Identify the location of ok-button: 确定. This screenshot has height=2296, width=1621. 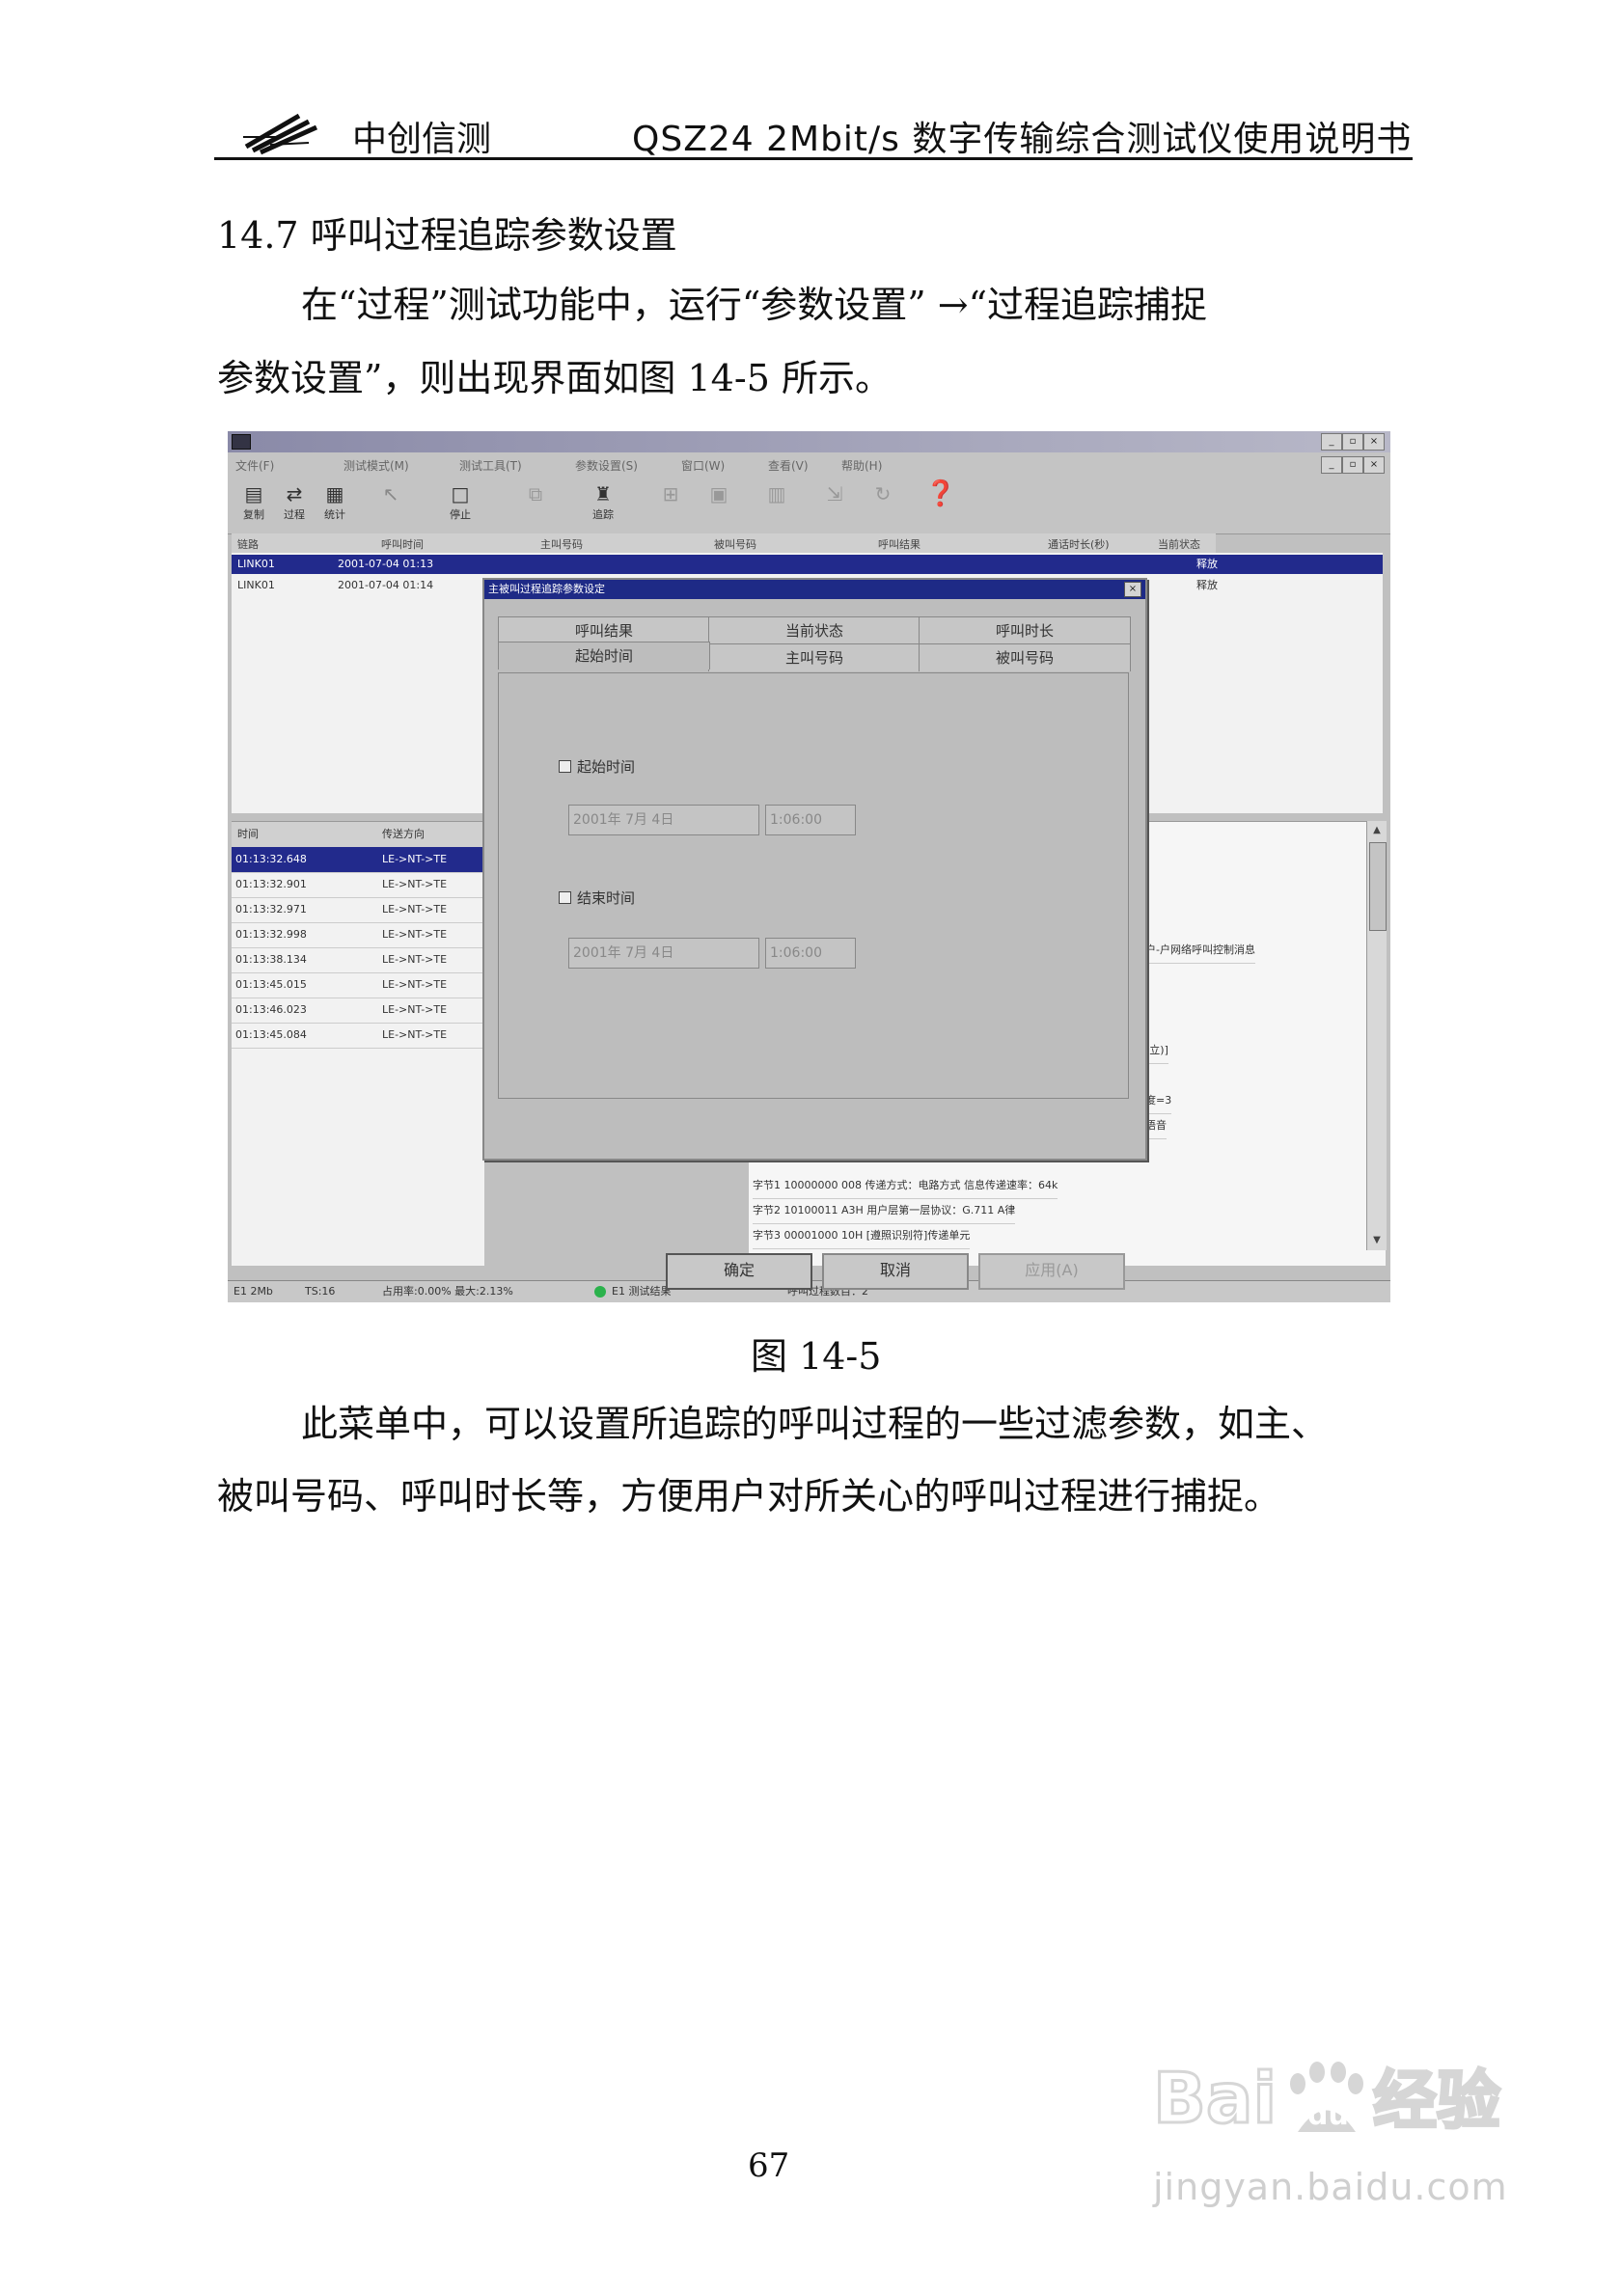
(739, 1271).